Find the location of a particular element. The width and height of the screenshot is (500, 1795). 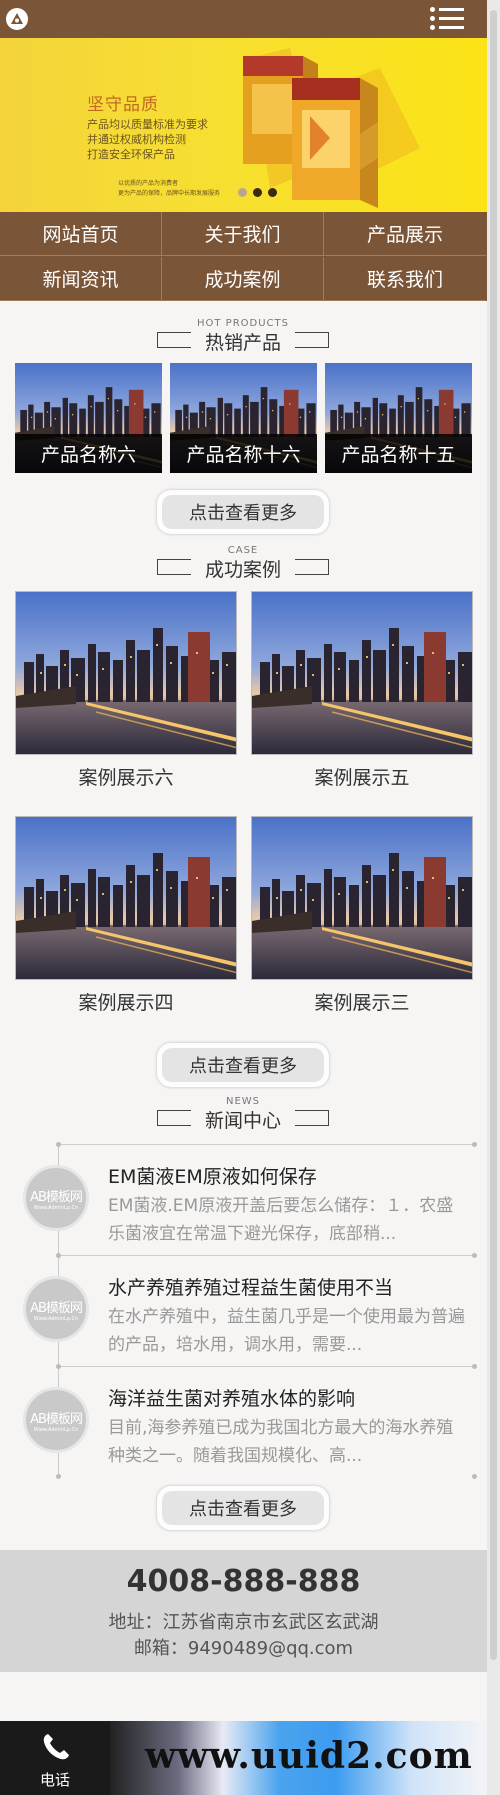

news-heading: NEWS 新闻中心 is located at coordinates (243, 1115).